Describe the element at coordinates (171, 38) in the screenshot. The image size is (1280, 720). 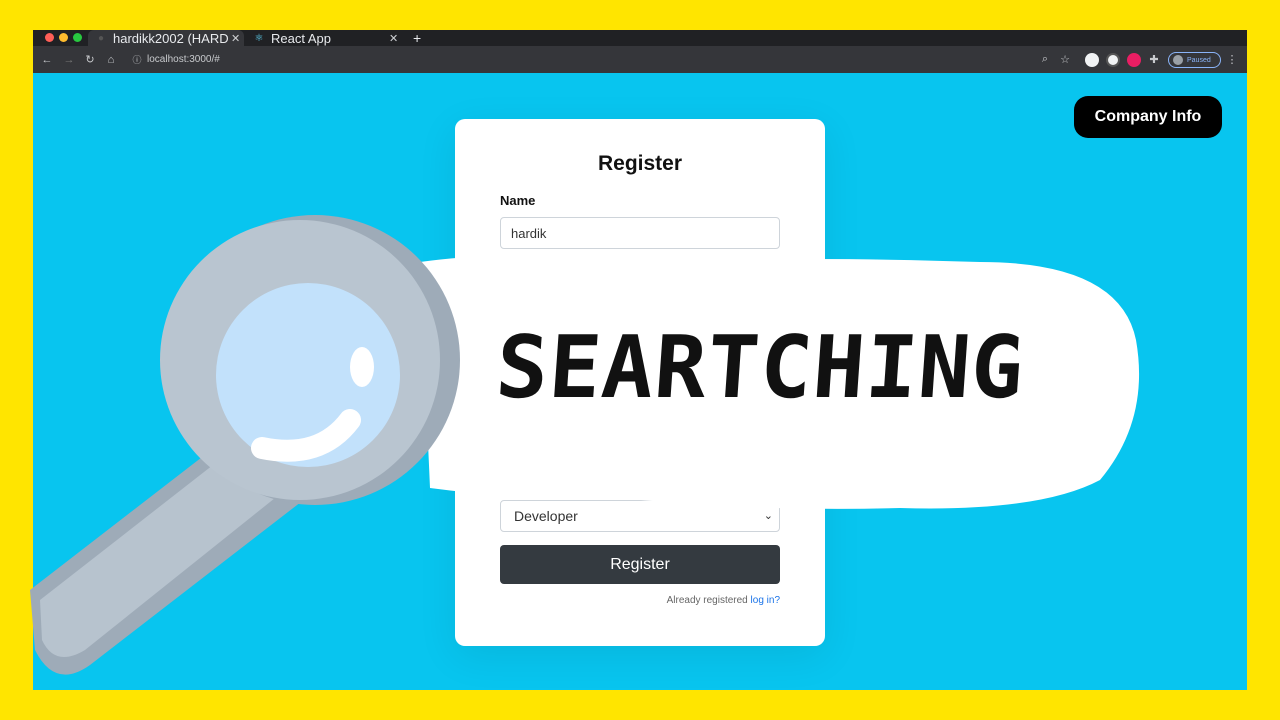
I see `tab-title: hardikk2002 (HARD` at that location.